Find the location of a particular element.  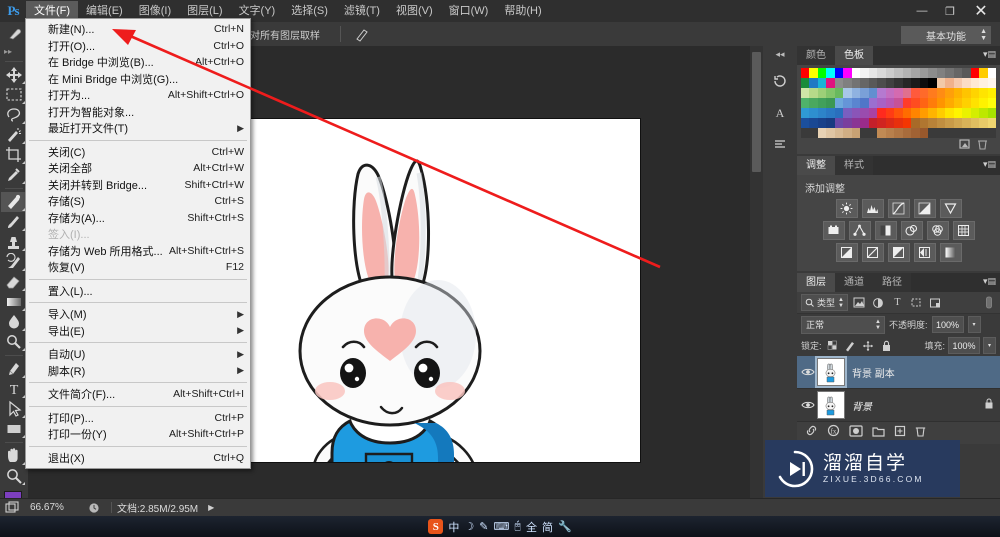

file-menu-item: 关闭(C) Ctrl+W is located at coordinates (138, 152).